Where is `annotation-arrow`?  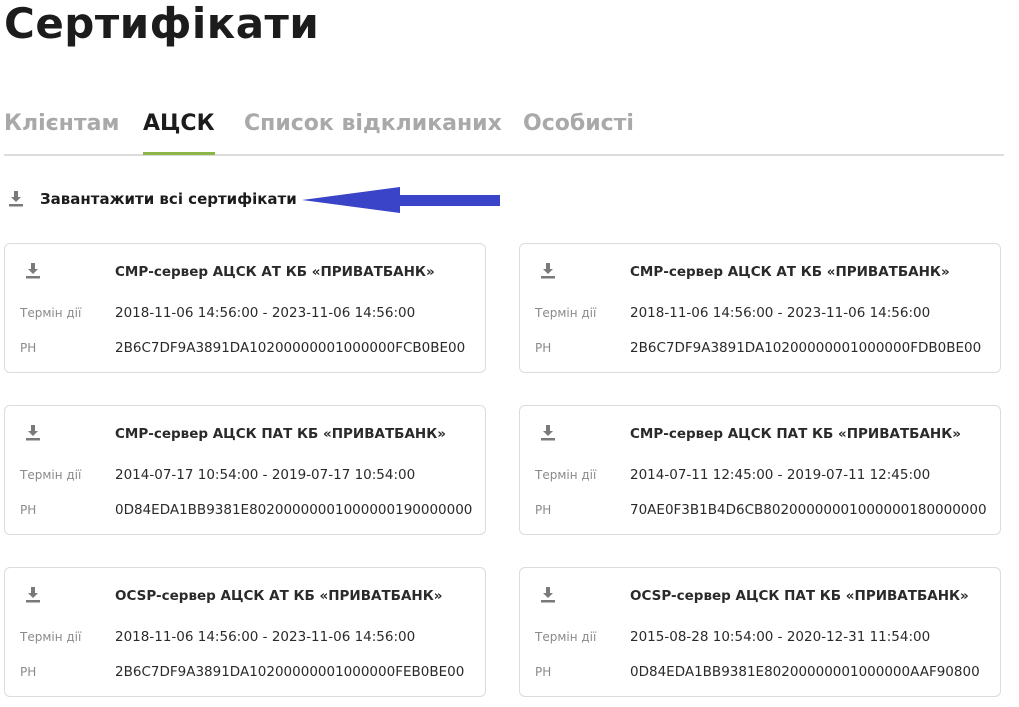 annotation-arrow is located at coordinates (401, 200).